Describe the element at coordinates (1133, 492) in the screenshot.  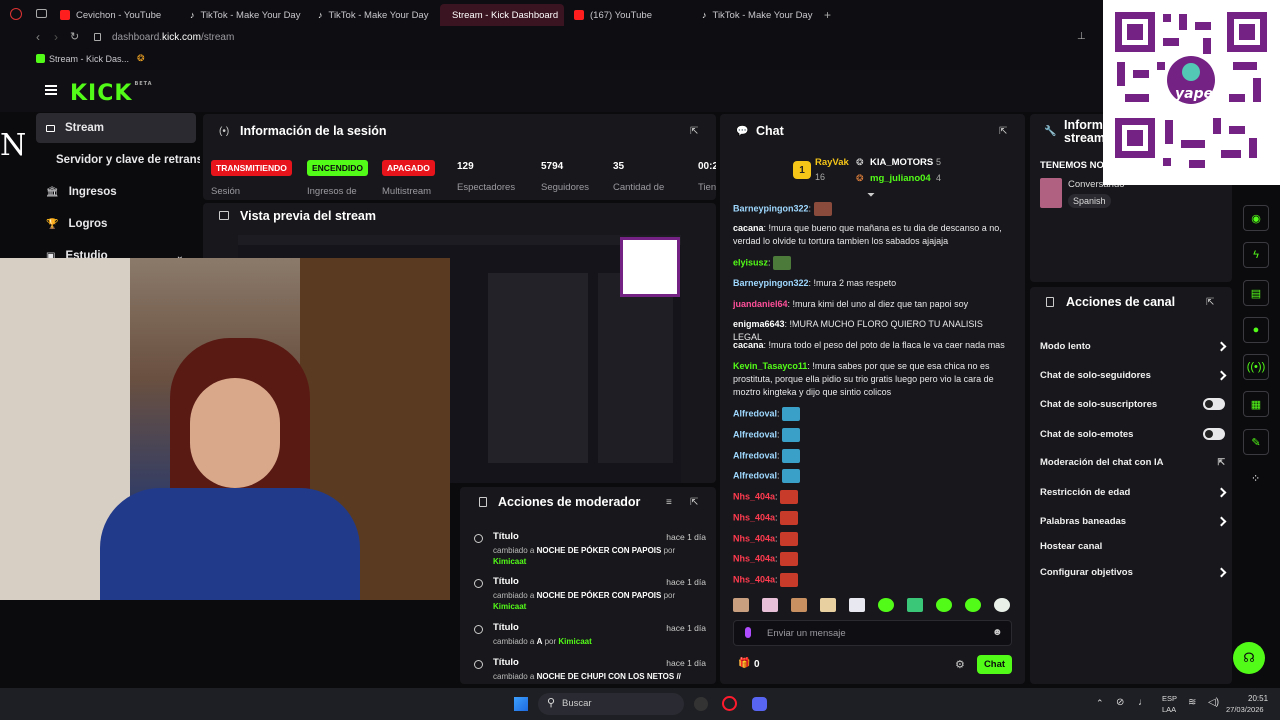
I see `channel-action-row: Restricción de edad` at that location.